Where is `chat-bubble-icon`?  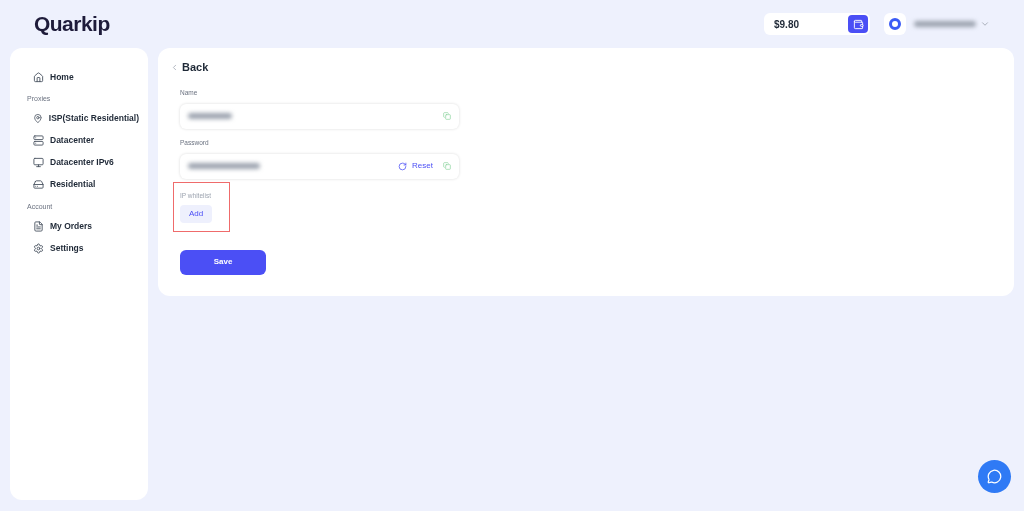 chat-bubble-icon is located at coordinates (994, 476).